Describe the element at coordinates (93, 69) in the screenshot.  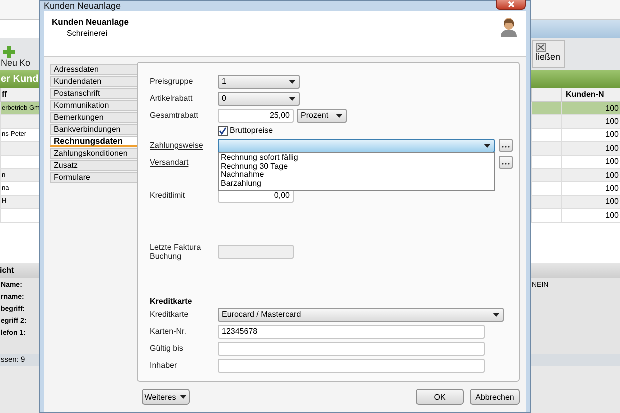
I see `tab: Adressdaten` at that location.